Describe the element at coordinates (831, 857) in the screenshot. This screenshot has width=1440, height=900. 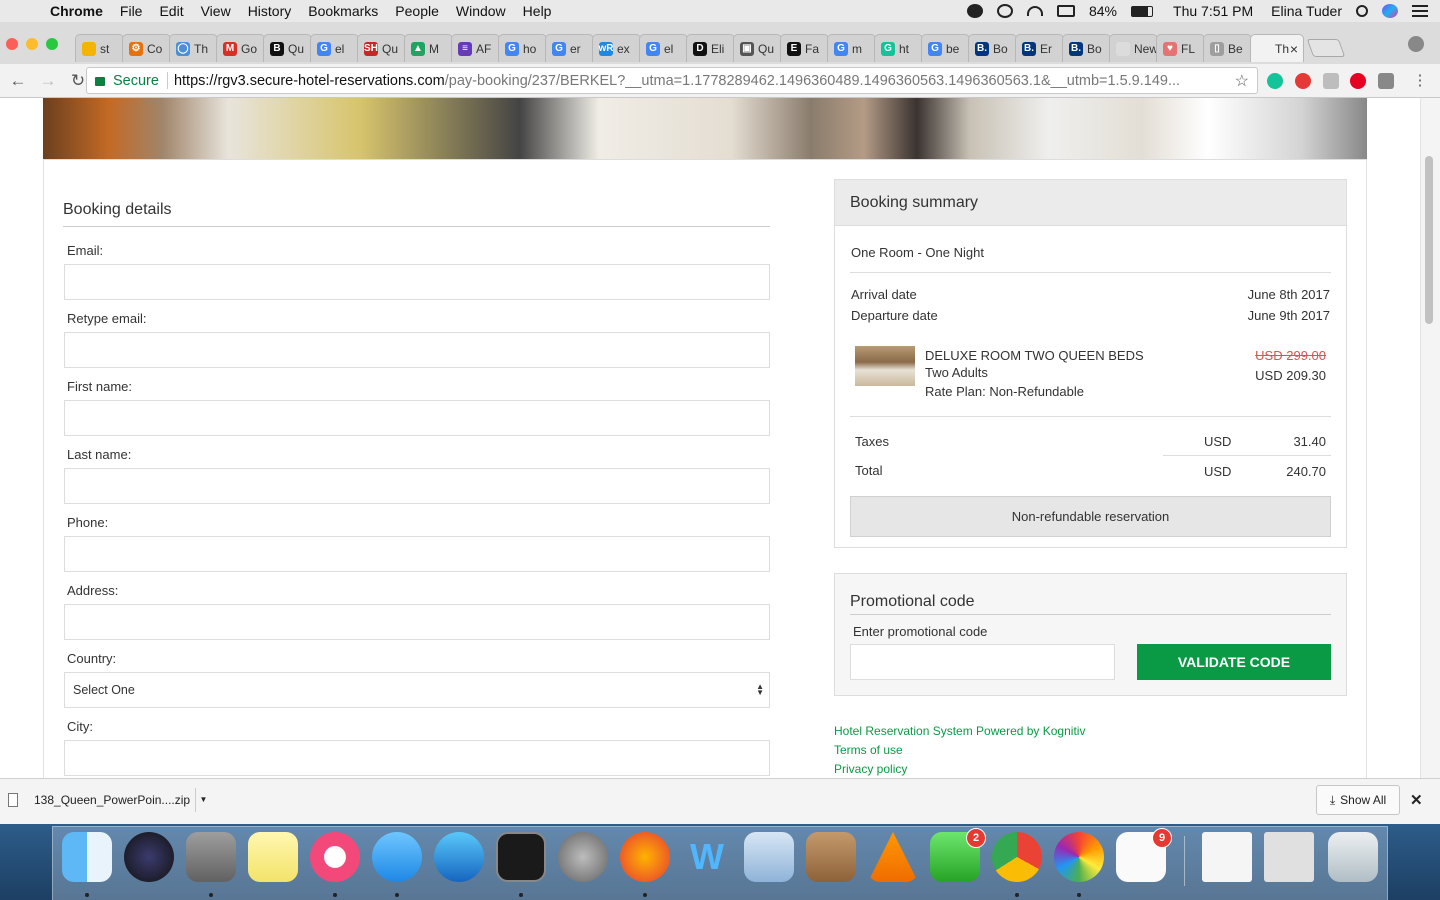
I see `contacts-icon` at that location.